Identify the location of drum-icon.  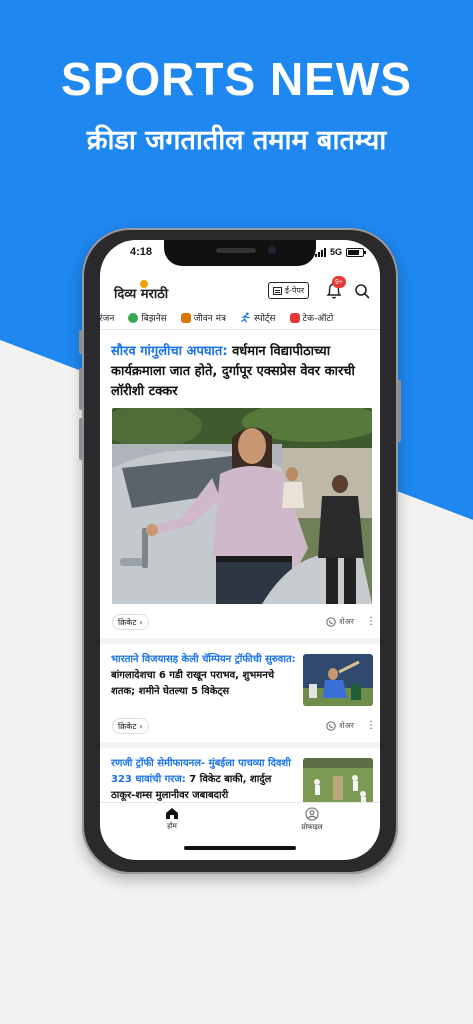
(185, 317).